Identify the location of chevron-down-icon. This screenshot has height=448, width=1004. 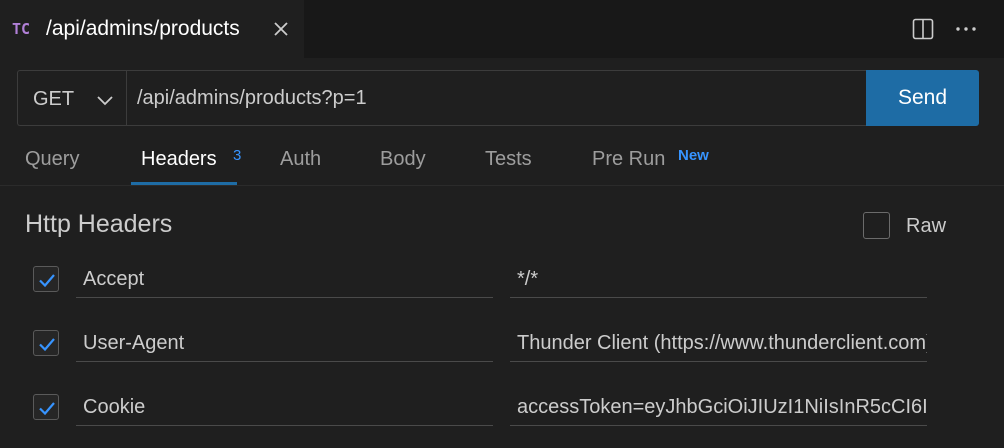
(105, 101).